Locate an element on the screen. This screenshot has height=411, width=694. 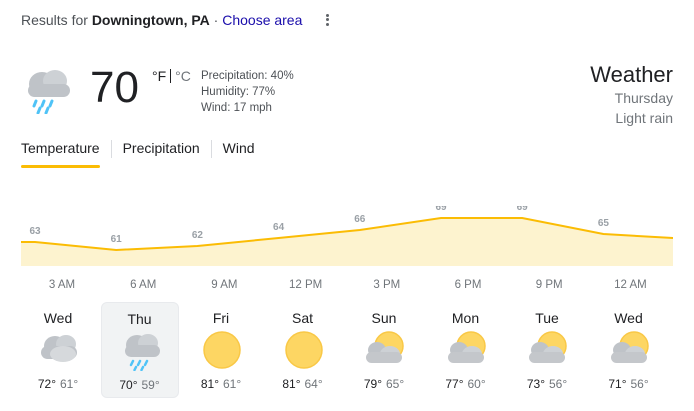
high-temp: 71° is located at coordinates (617, 384).